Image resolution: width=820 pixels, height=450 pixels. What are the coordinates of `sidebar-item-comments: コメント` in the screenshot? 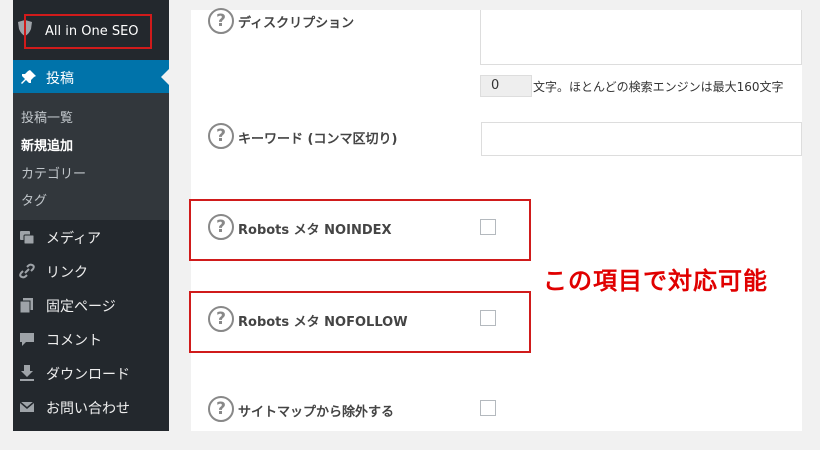 It's located at (91, 339).